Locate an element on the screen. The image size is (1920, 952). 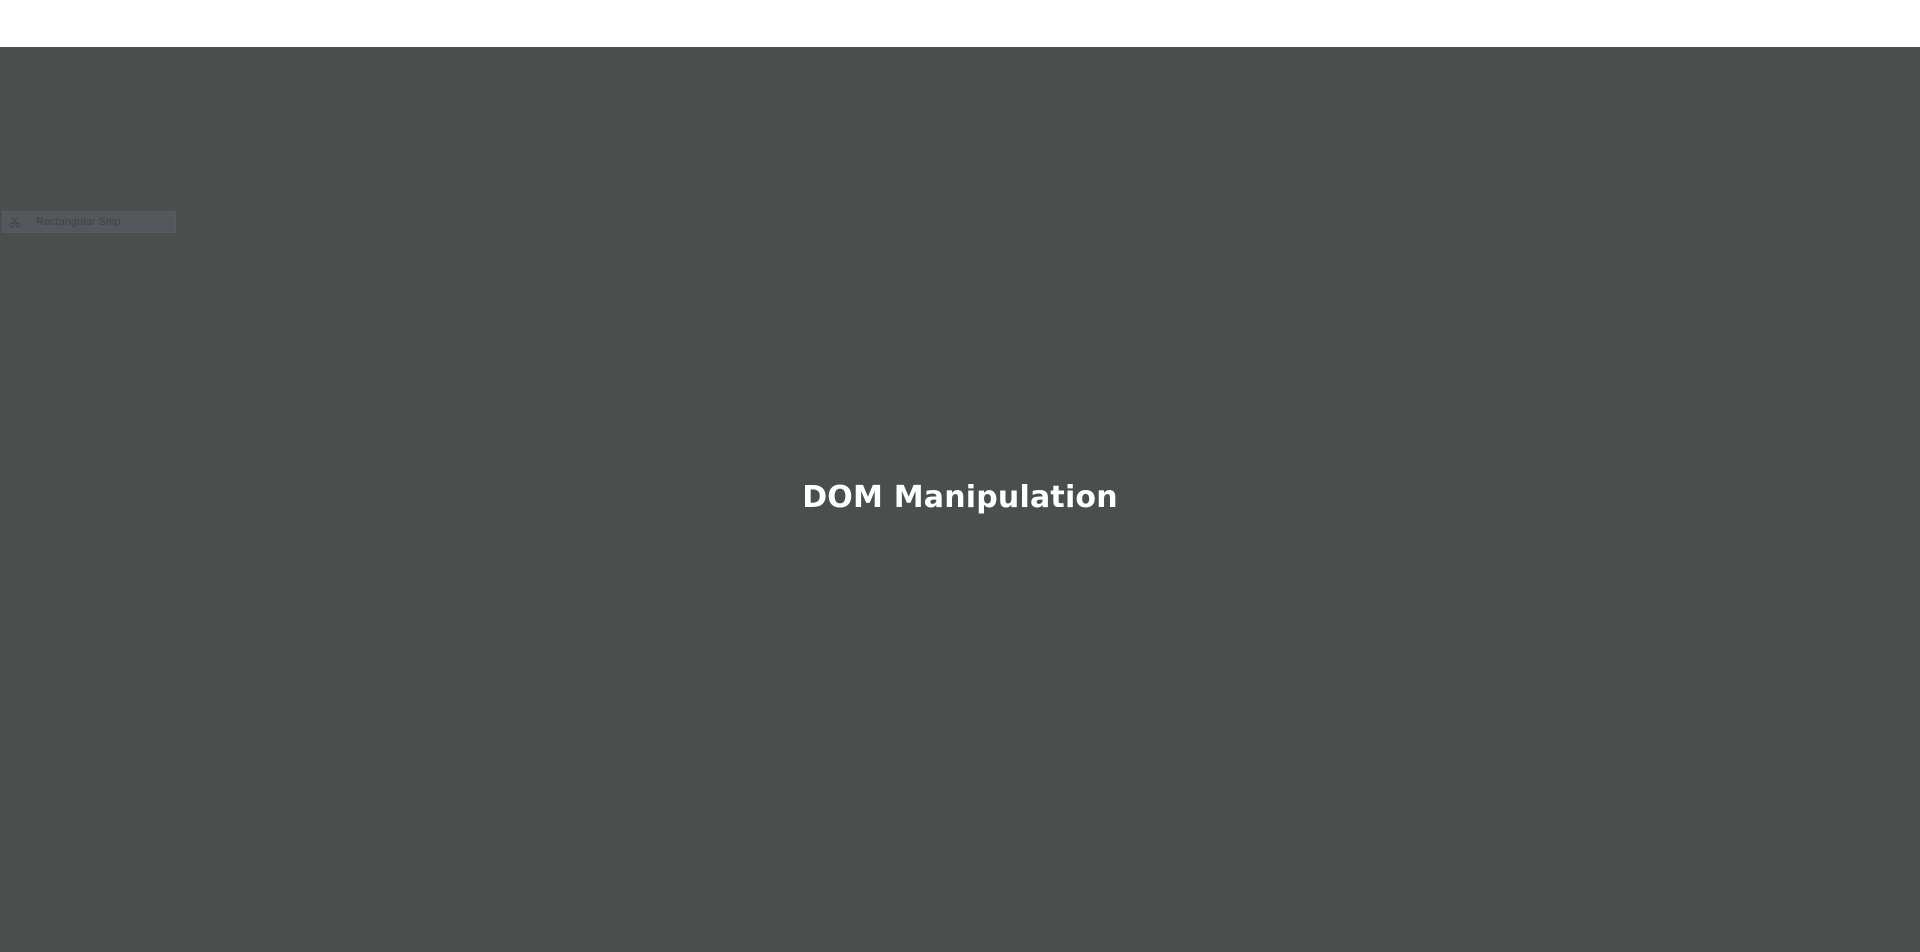
snip-mode-label: Rectangular Snip is located at coordinates (78, 222).